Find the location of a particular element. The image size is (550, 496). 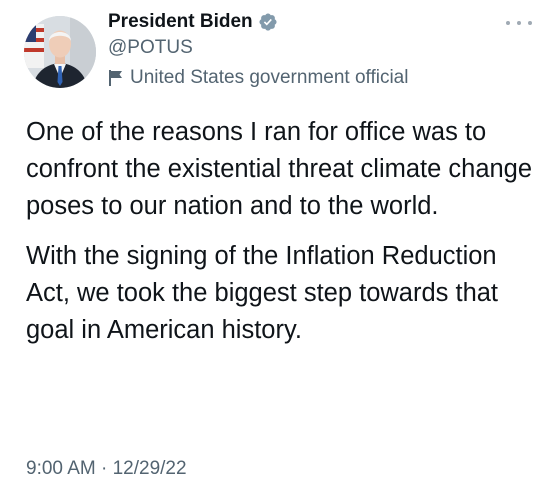

avatar is located at coordinates (60, 52).